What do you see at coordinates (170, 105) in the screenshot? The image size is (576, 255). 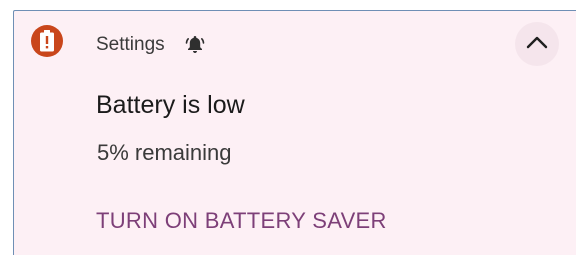 I see `notification-title: Battery is low` at bounding box center [170, 105].